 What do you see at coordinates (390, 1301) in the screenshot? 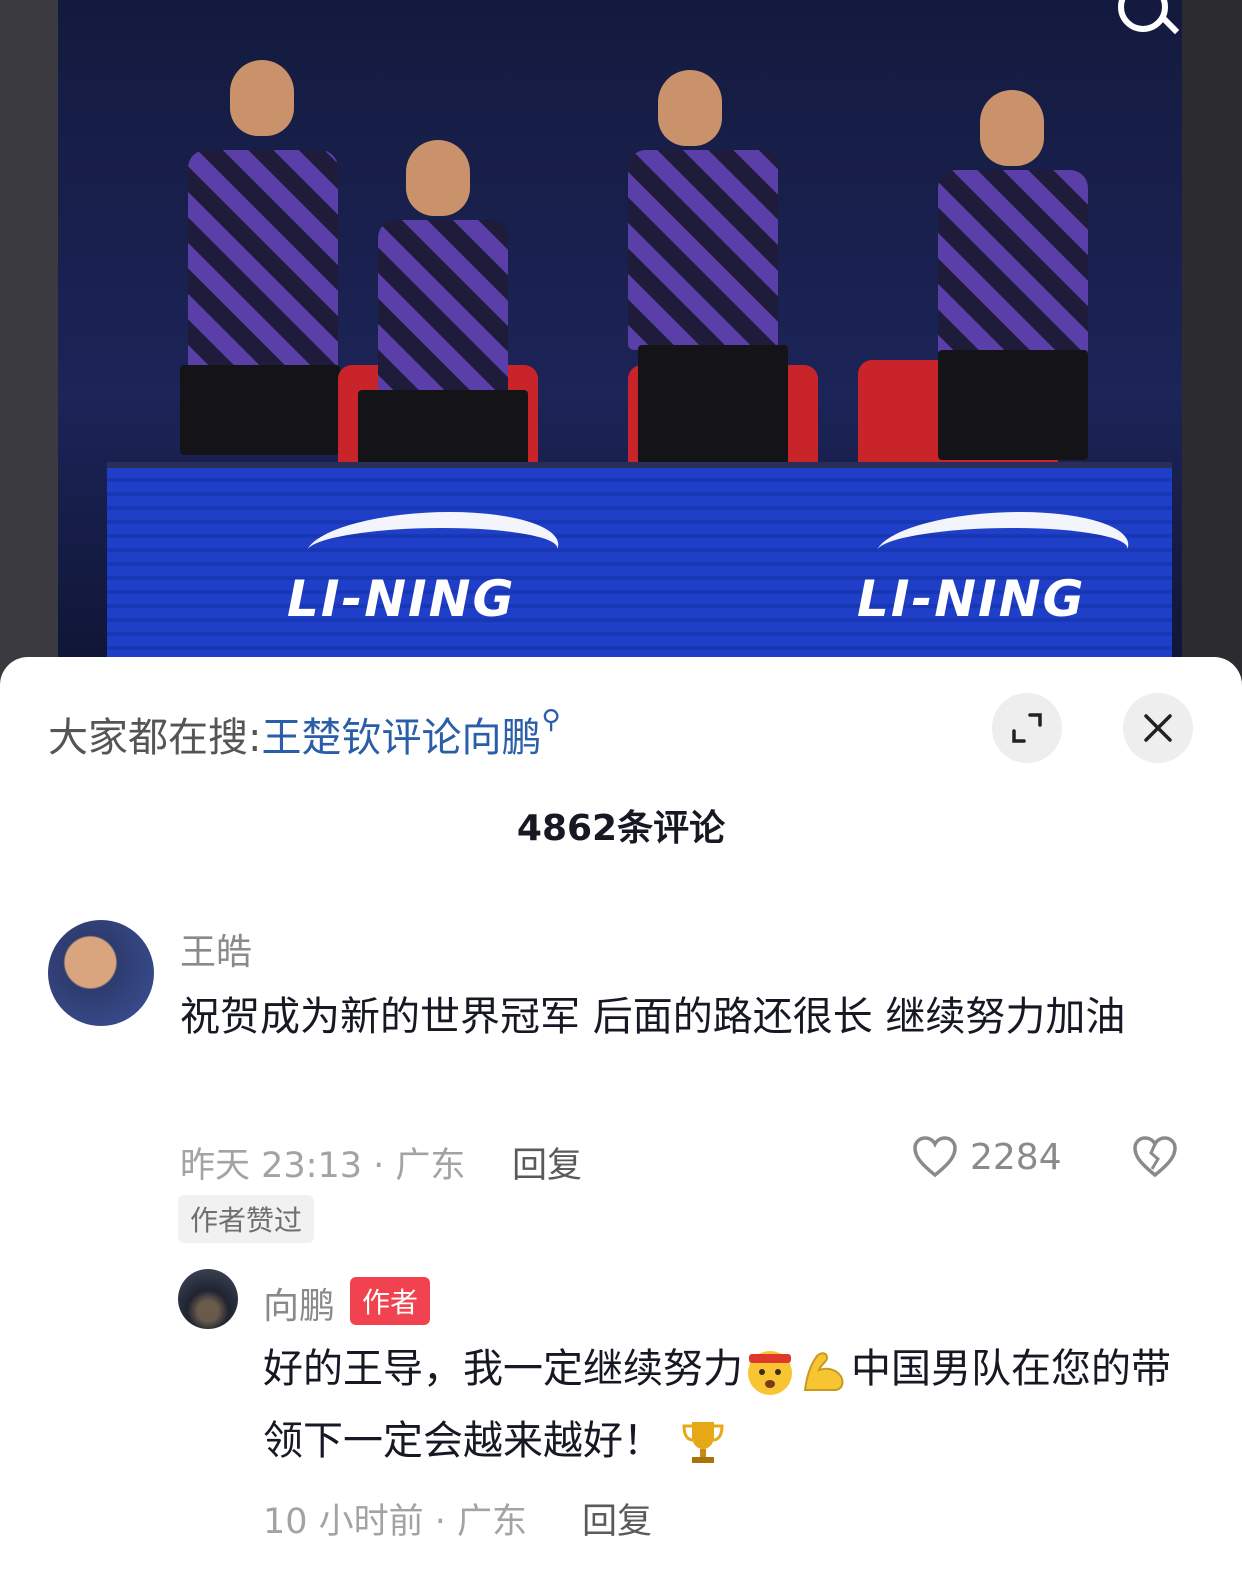
I see `author-badge: 作者` at bounding box center [390, 1301].